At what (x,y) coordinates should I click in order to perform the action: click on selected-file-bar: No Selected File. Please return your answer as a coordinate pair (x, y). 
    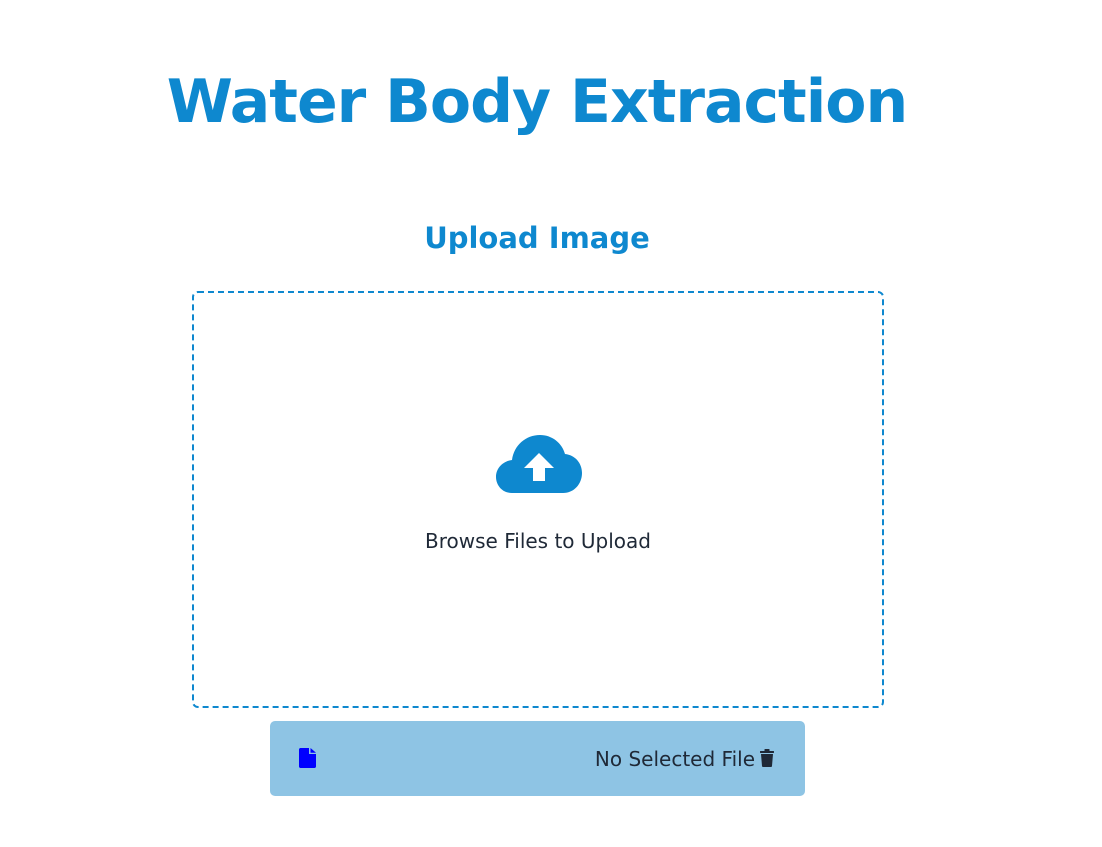
    Looking at the image, I should click on (537, 758).